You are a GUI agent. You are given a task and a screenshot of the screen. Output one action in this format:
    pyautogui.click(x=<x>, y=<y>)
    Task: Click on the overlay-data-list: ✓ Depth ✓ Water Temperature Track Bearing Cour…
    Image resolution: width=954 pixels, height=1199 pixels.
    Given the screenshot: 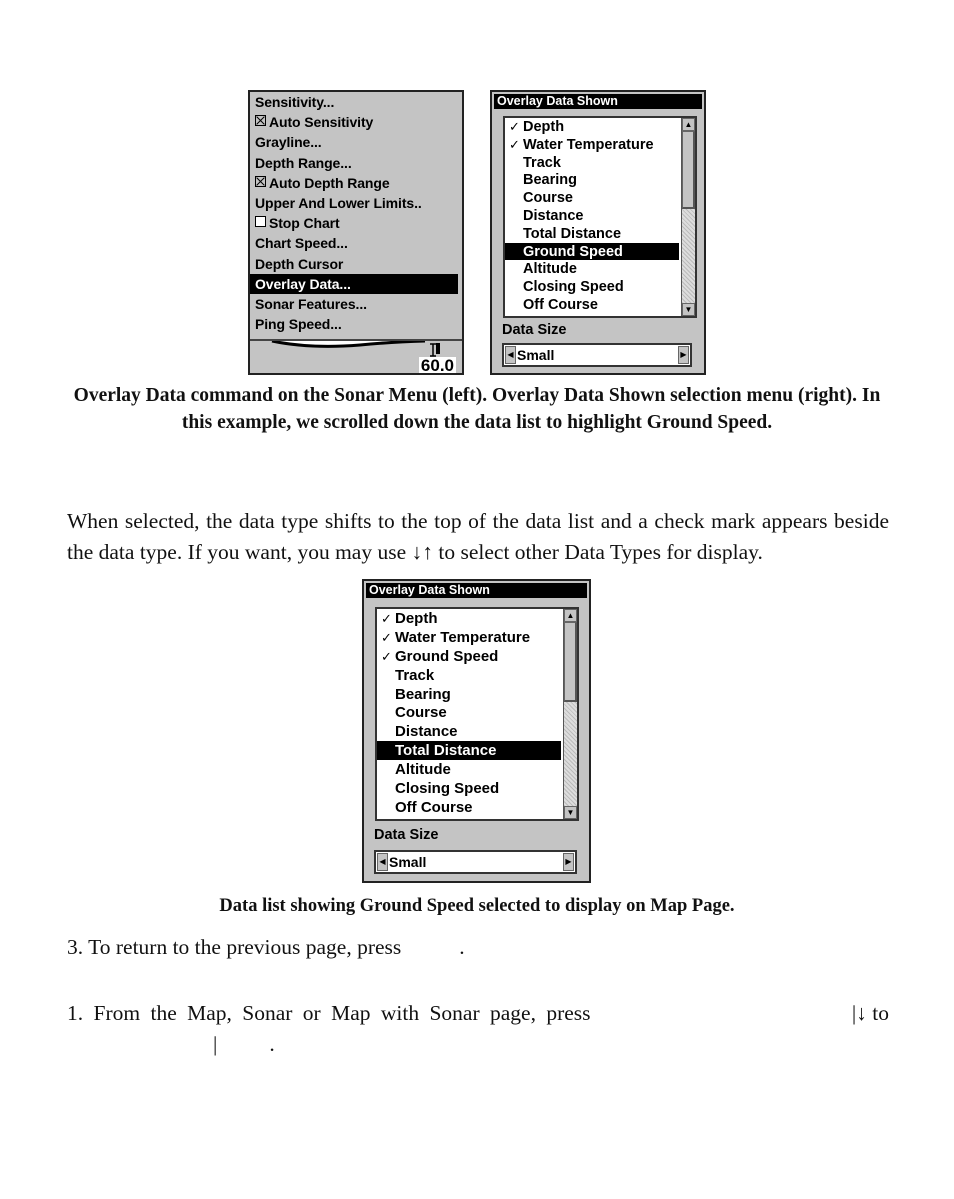 What is the action you would take?
    pyautogui.click(x=600, y=217)
    